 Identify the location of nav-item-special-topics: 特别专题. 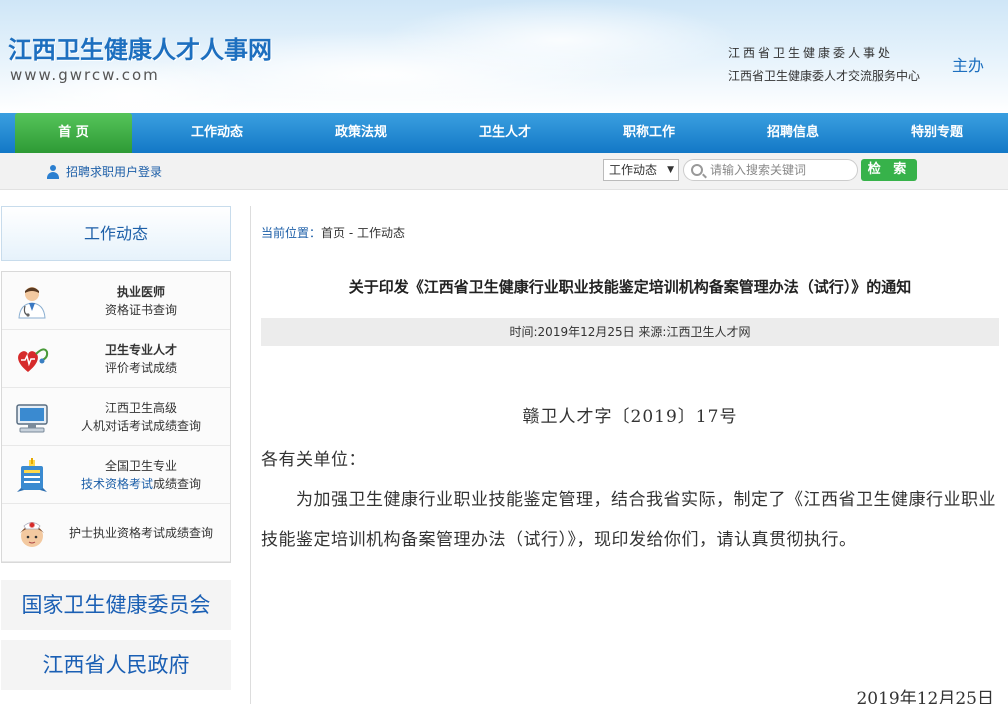
(937, 133).